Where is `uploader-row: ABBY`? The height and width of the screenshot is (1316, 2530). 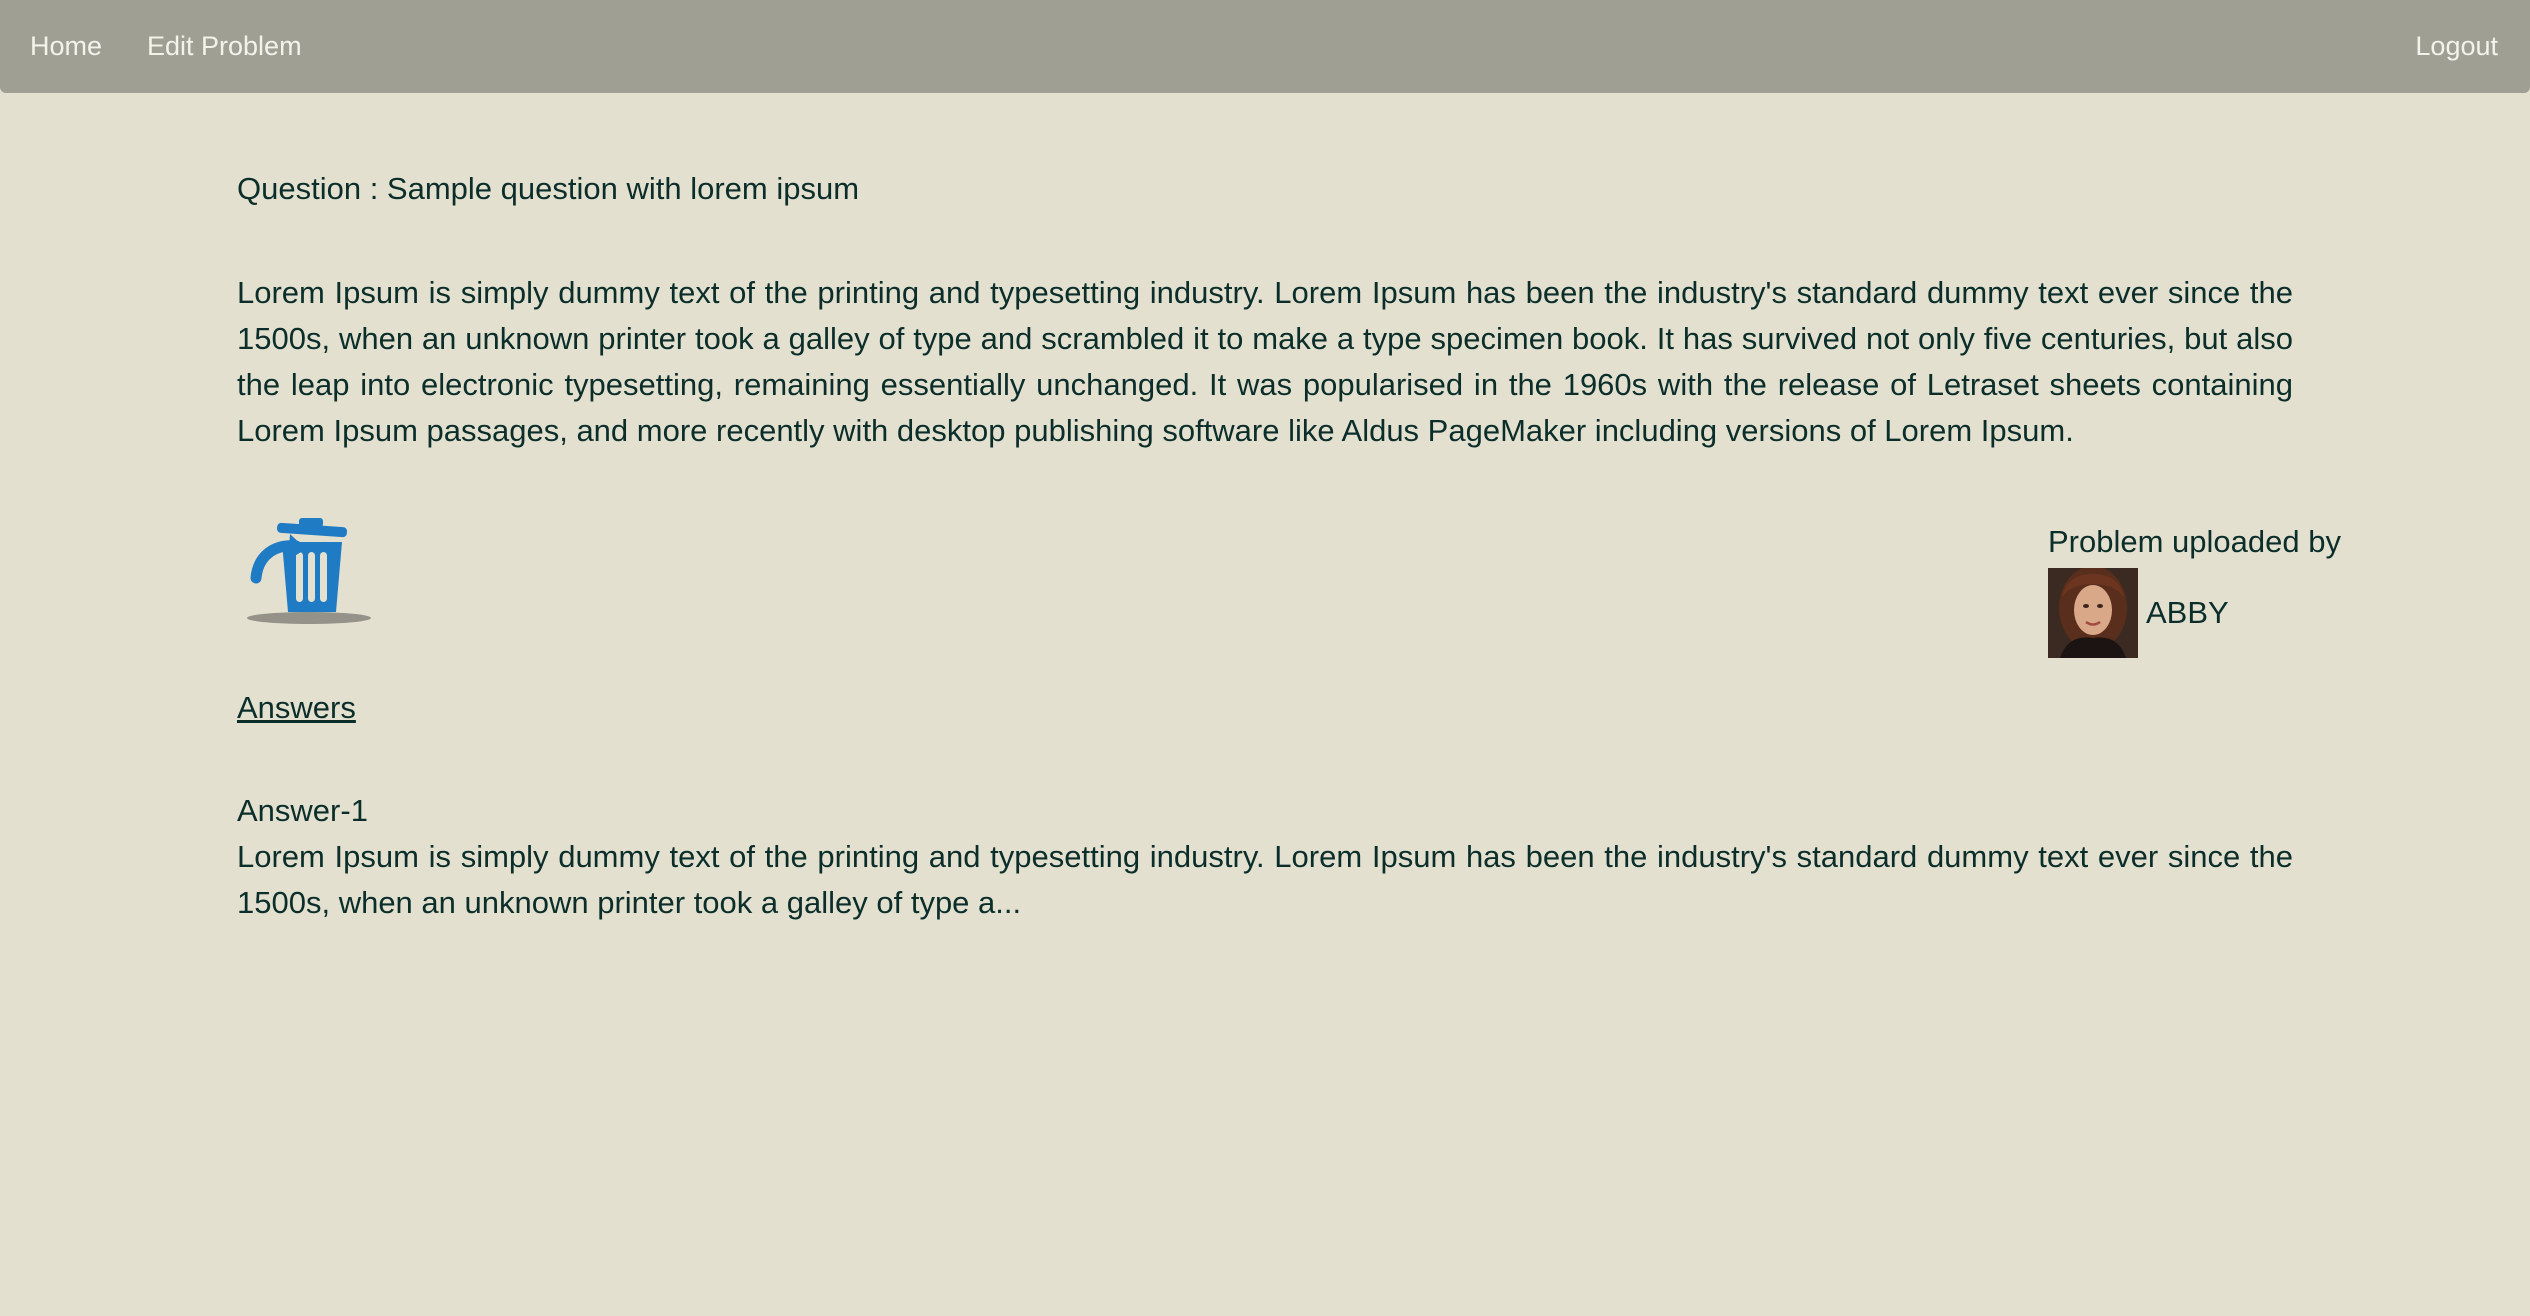
uploader-row: ABBY is located at coordinates (2178, 613).